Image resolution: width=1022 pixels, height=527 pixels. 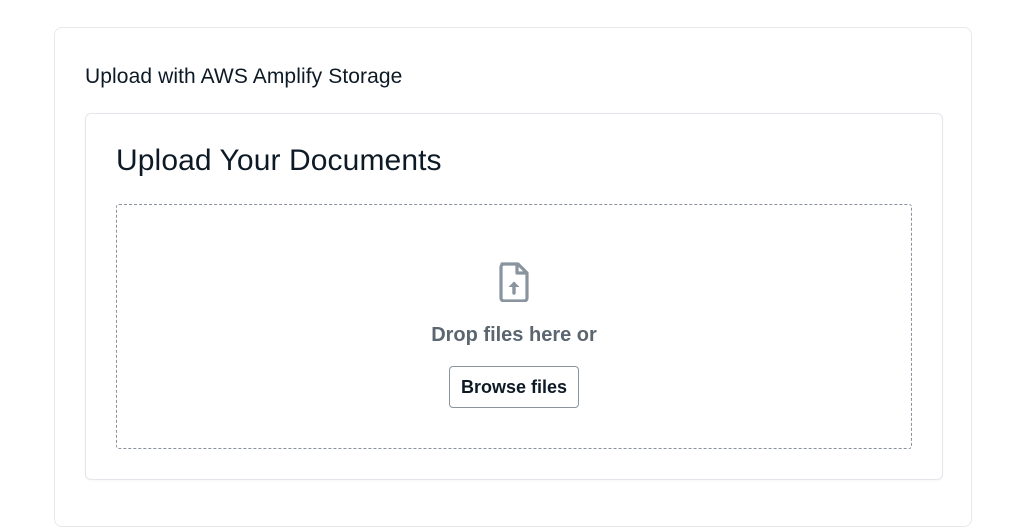 What do you see at coordinates (514, 282) in the screenshot?
I see `file-upload-icon` at bounding box center [514, 282].